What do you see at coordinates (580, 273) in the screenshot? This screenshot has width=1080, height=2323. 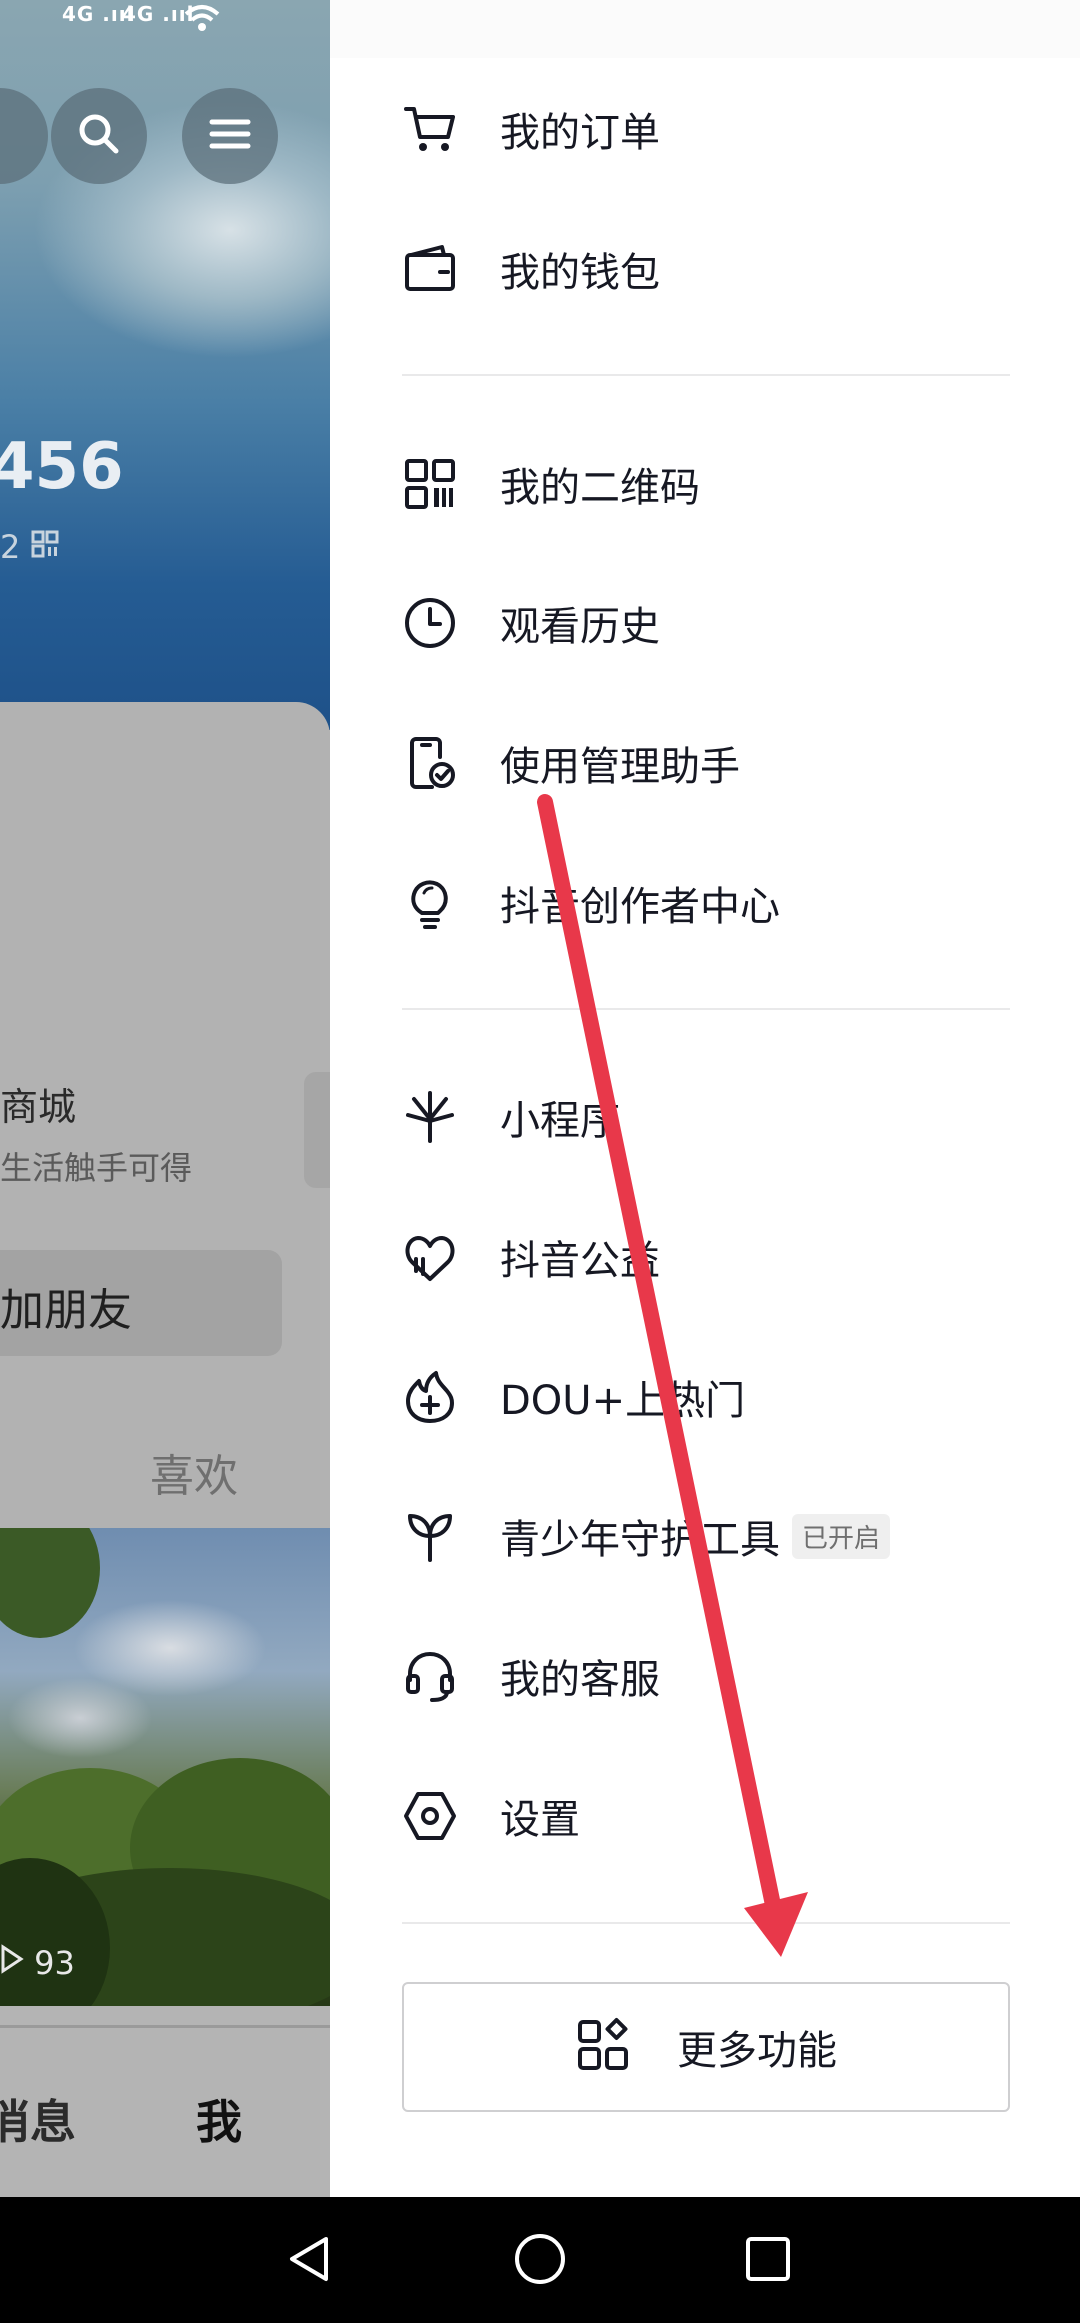 I see `menu-label: 我的钱包` at bounding box center [580, 273].